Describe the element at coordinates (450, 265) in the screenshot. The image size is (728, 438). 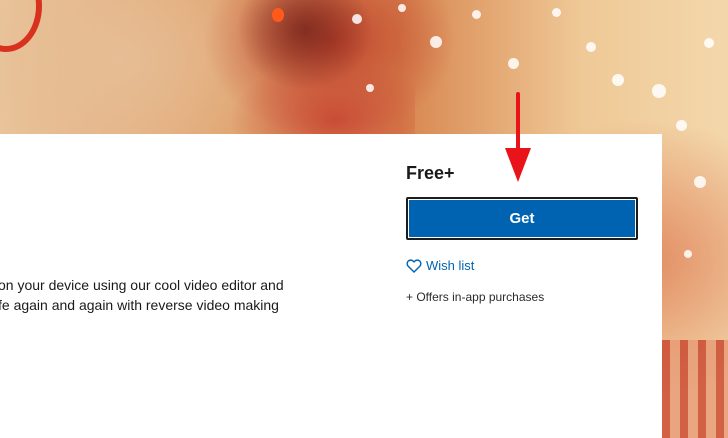
I see `wishlist-label: Wish list` at that location.